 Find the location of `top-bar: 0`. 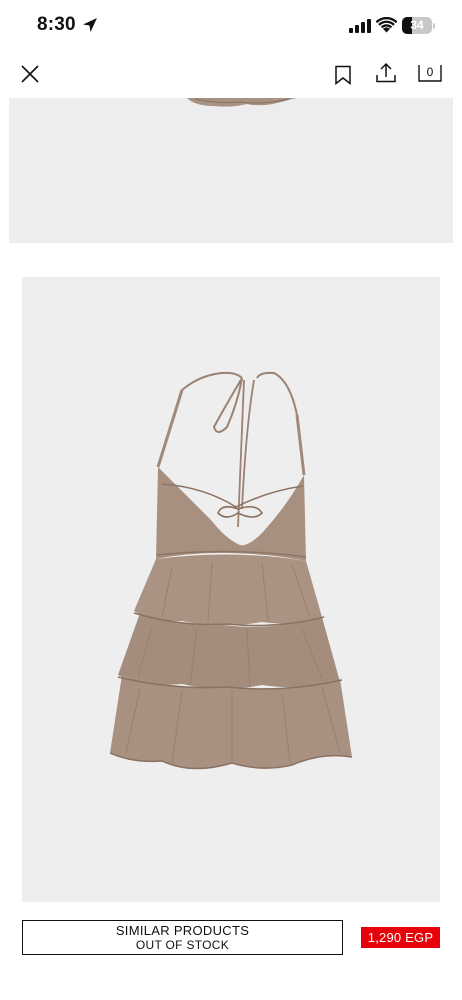

top-bar: 0 is located at coordinates (231, 75).